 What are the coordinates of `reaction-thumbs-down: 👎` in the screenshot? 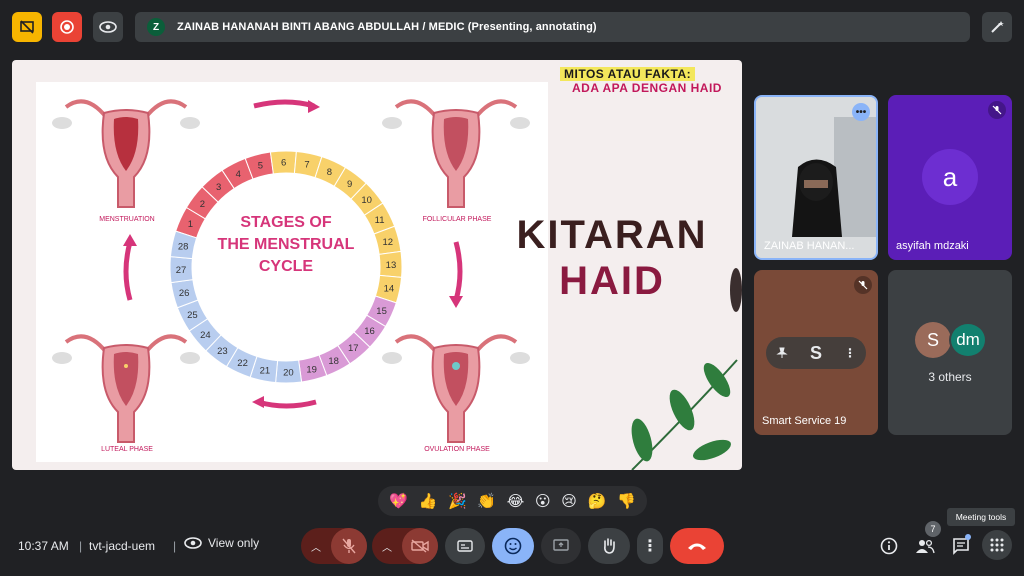 It's located at (626, 501).